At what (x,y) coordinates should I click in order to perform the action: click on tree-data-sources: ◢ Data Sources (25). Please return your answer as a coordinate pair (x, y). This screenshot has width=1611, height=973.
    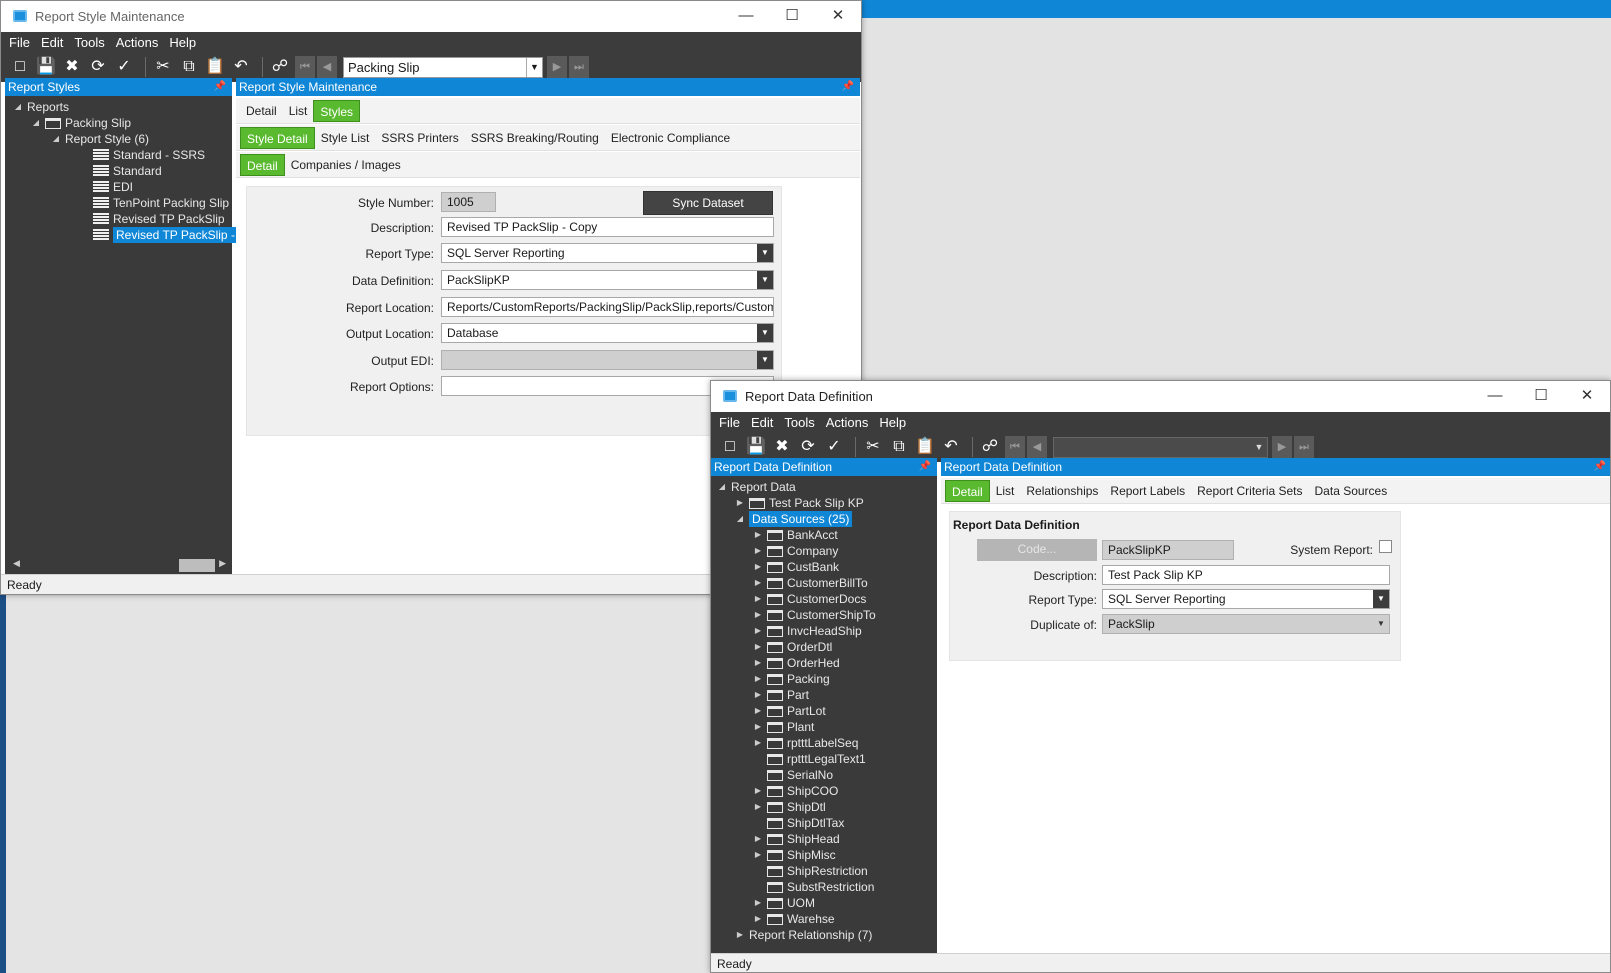
    Looking at the image, I should click on (794, 519).